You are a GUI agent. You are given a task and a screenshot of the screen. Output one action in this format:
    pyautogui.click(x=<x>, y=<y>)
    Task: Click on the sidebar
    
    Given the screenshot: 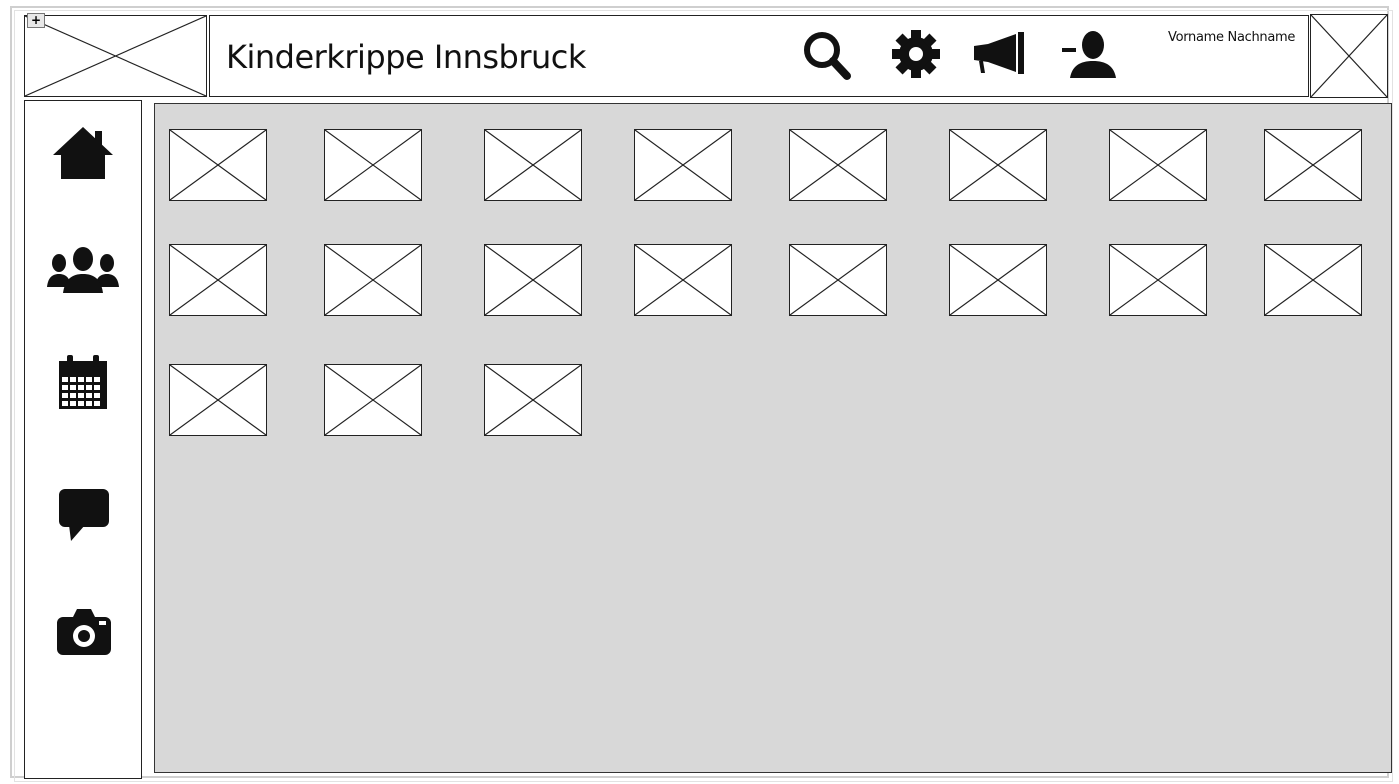 What is the action you would take?
    pyautogui.click(x=83, y=439)
    